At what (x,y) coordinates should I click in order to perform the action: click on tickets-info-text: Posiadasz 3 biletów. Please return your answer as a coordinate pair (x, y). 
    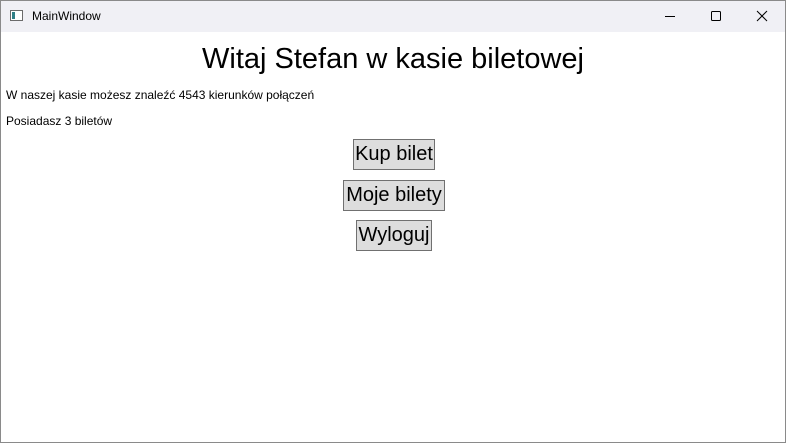
    Looking at the image, I should click on (59, 121).